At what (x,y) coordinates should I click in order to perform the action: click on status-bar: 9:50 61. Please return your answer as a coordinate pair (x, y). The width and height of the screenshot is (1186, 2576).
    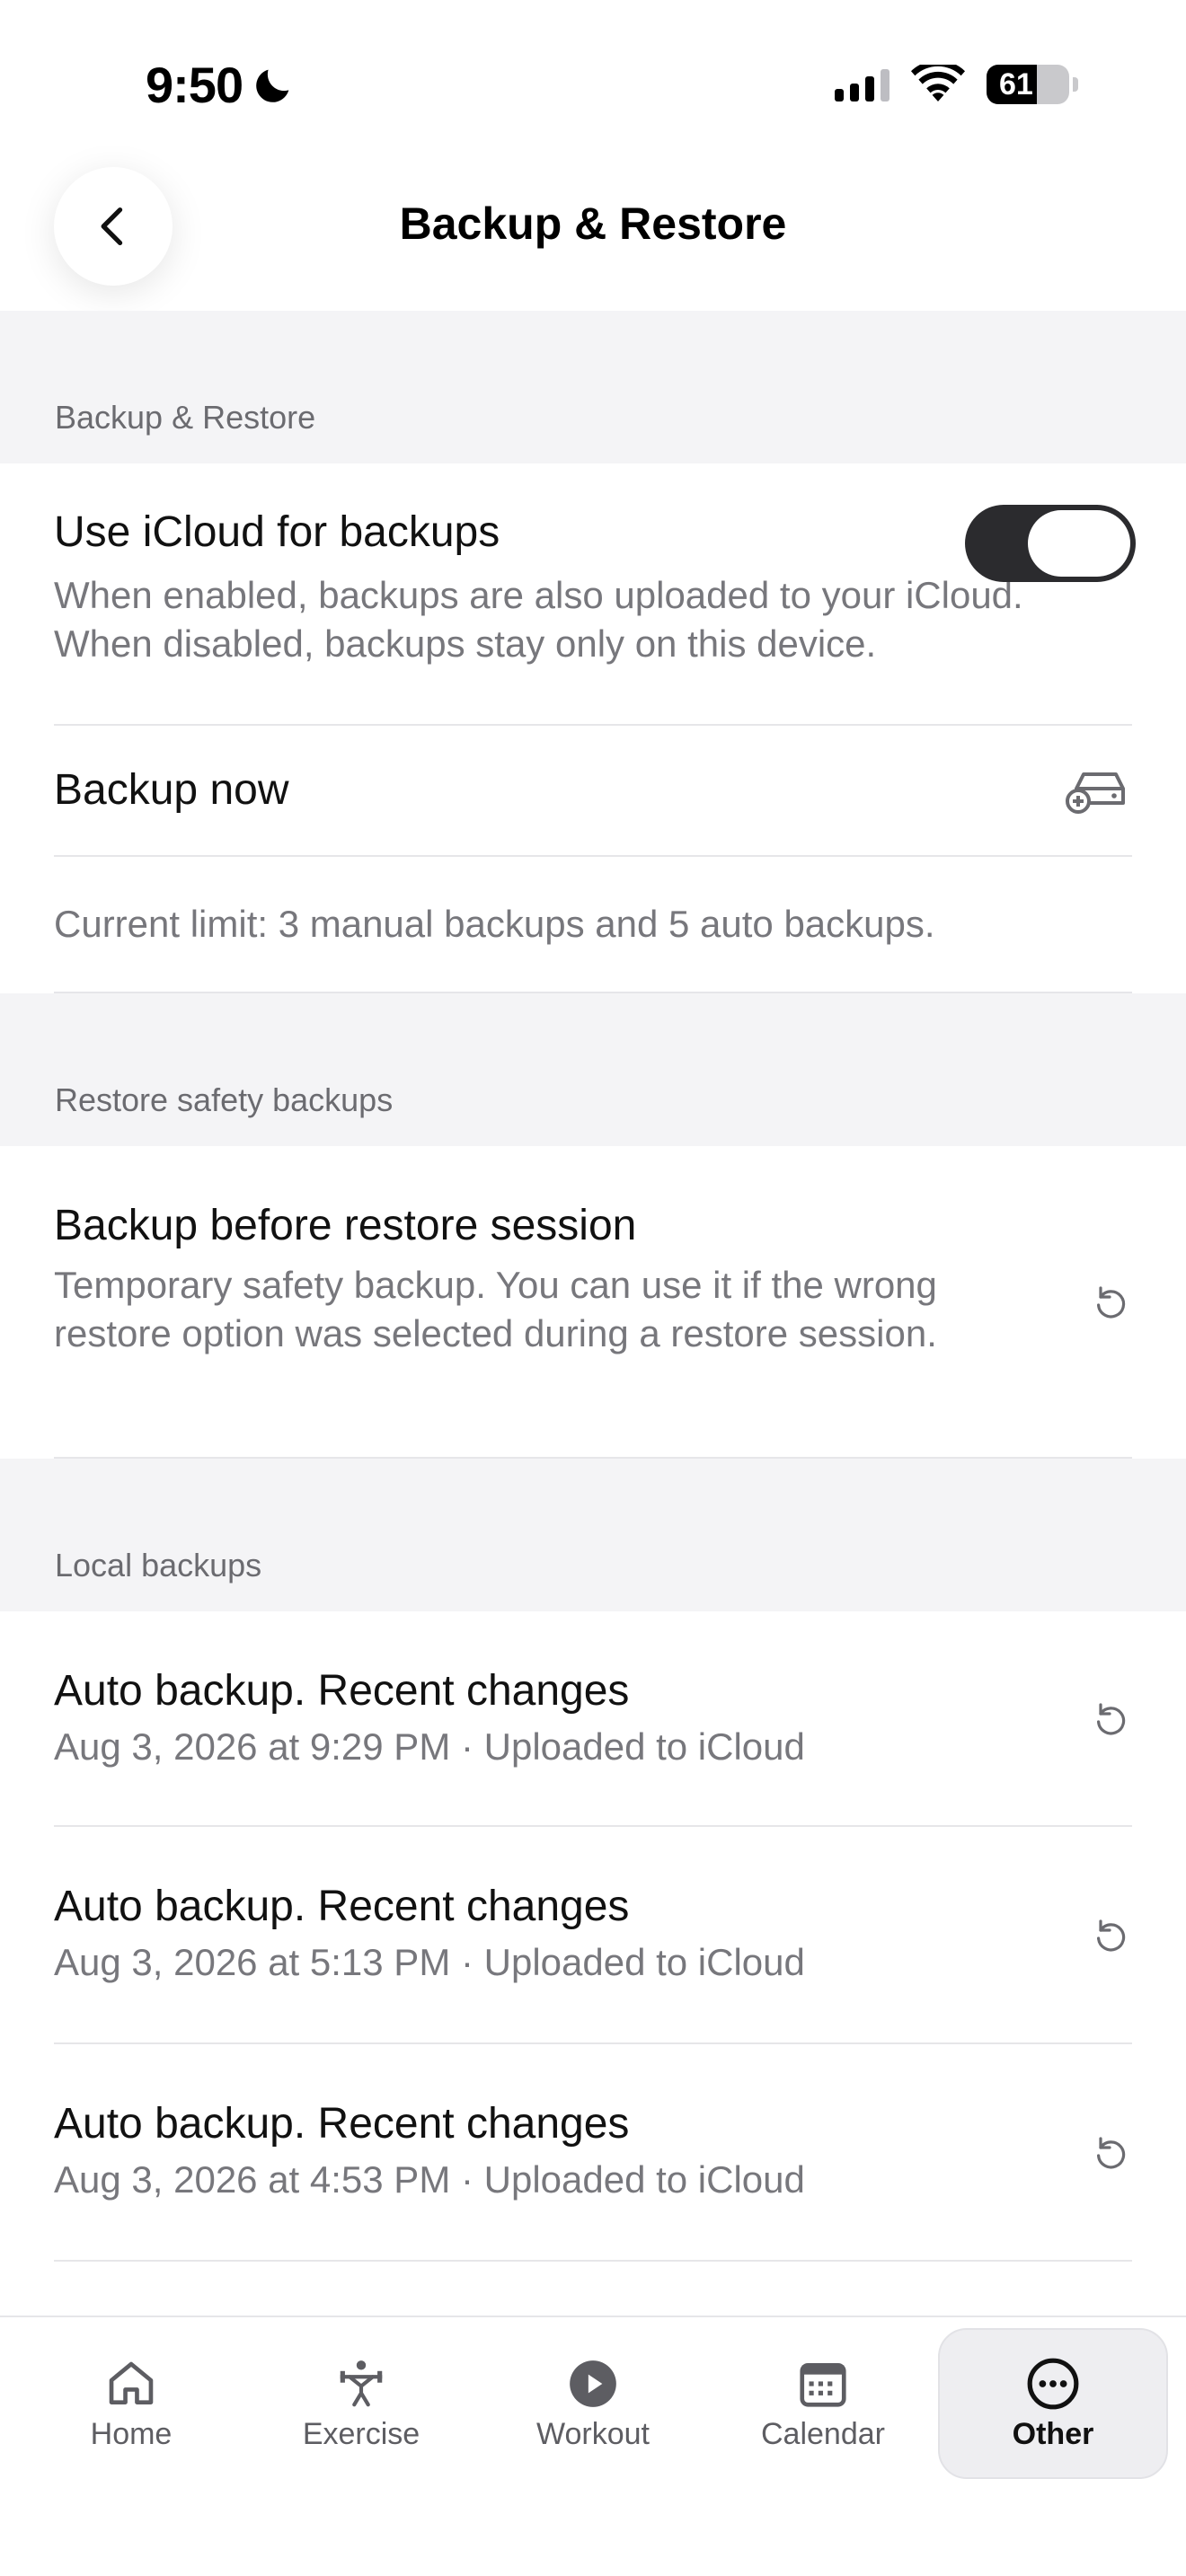
    Looking at the image, I should click on (593, 85).